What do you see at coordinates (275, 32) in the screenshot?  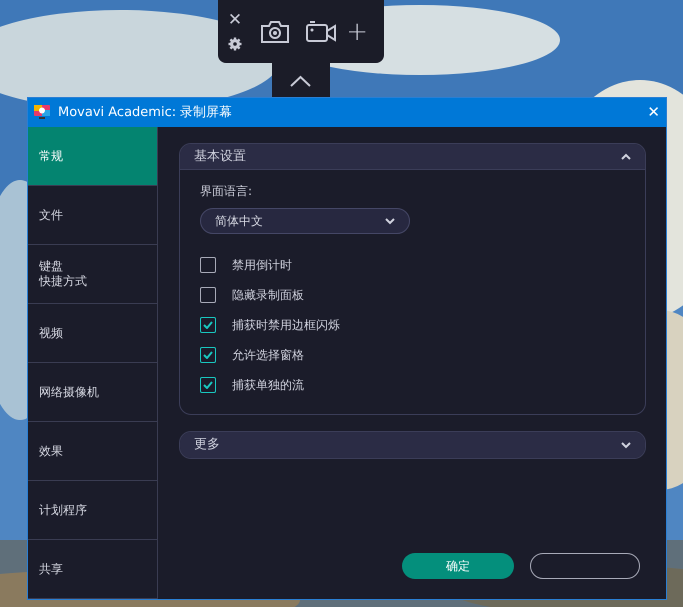 I see `camera-icon` at bounding box center [275, 32].